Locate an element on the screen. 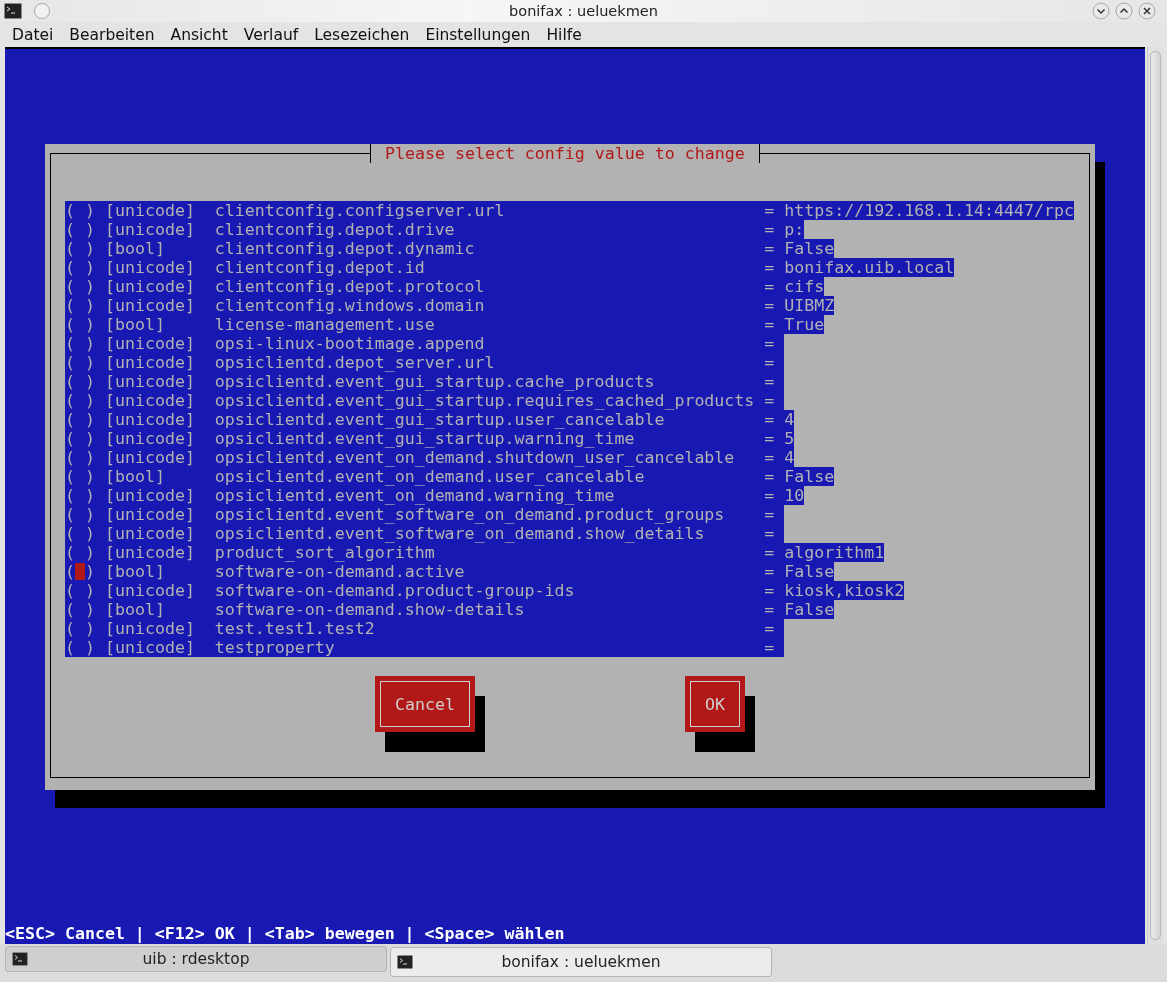  config-row: ( ) [unicode] clientconfig.windows.domain = is located at coordinates (425, 305).